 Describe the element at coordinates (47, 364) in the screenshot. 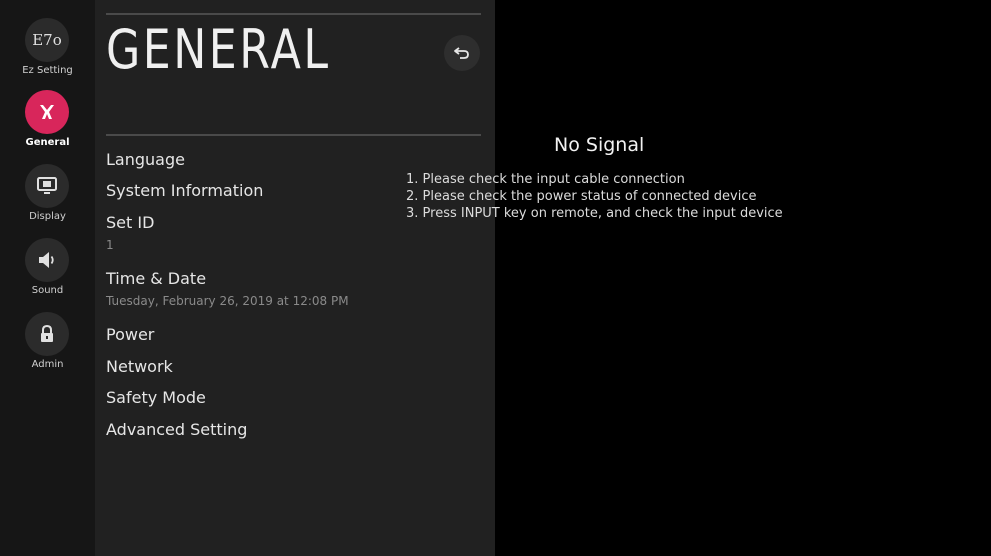

I see `rail-label-admin: Admin` at that location.